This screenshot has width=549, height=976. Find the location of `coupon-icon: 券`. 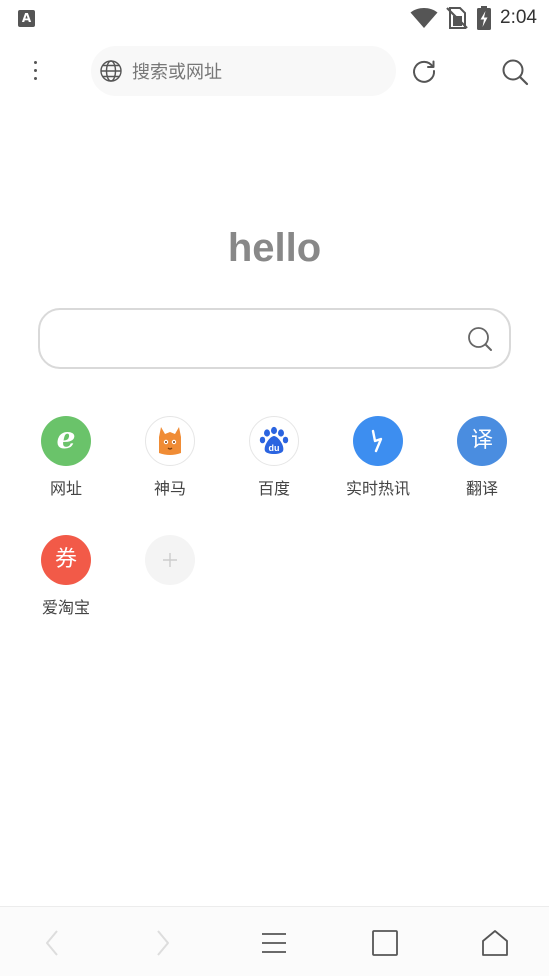

coupon-icon: 券 is located at coordinates (66, 560).